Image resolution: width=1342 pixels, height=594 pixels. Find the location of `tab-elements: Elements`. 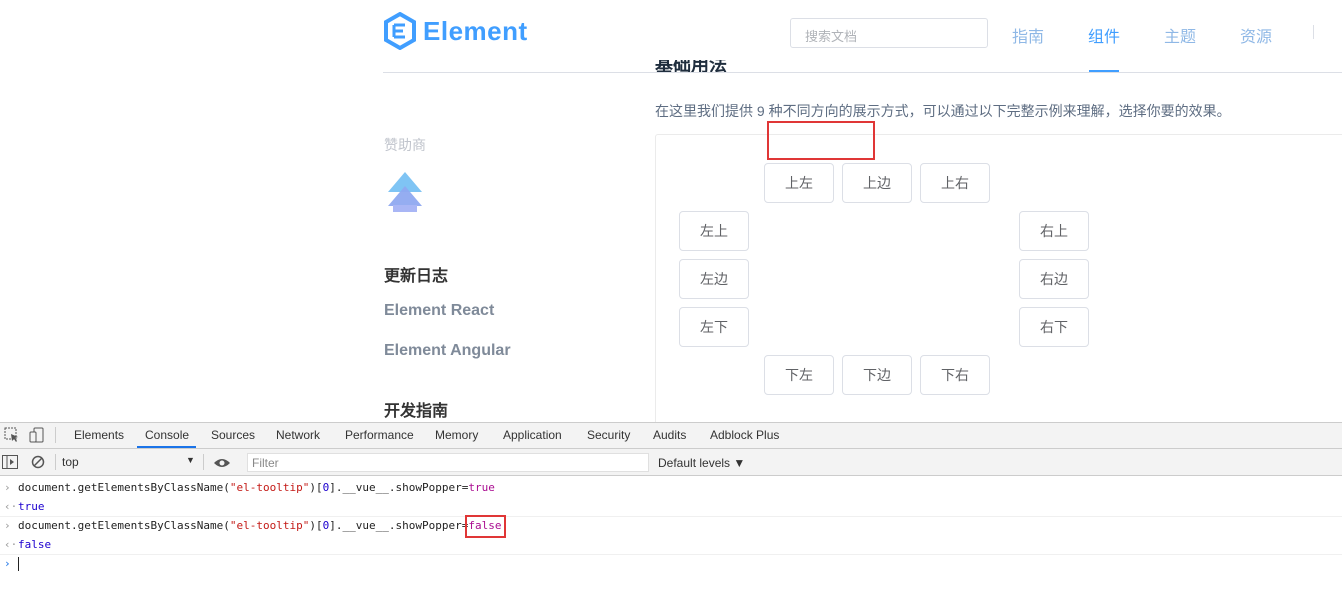

tab-elements: Elements is located at coordinates (99, 435).